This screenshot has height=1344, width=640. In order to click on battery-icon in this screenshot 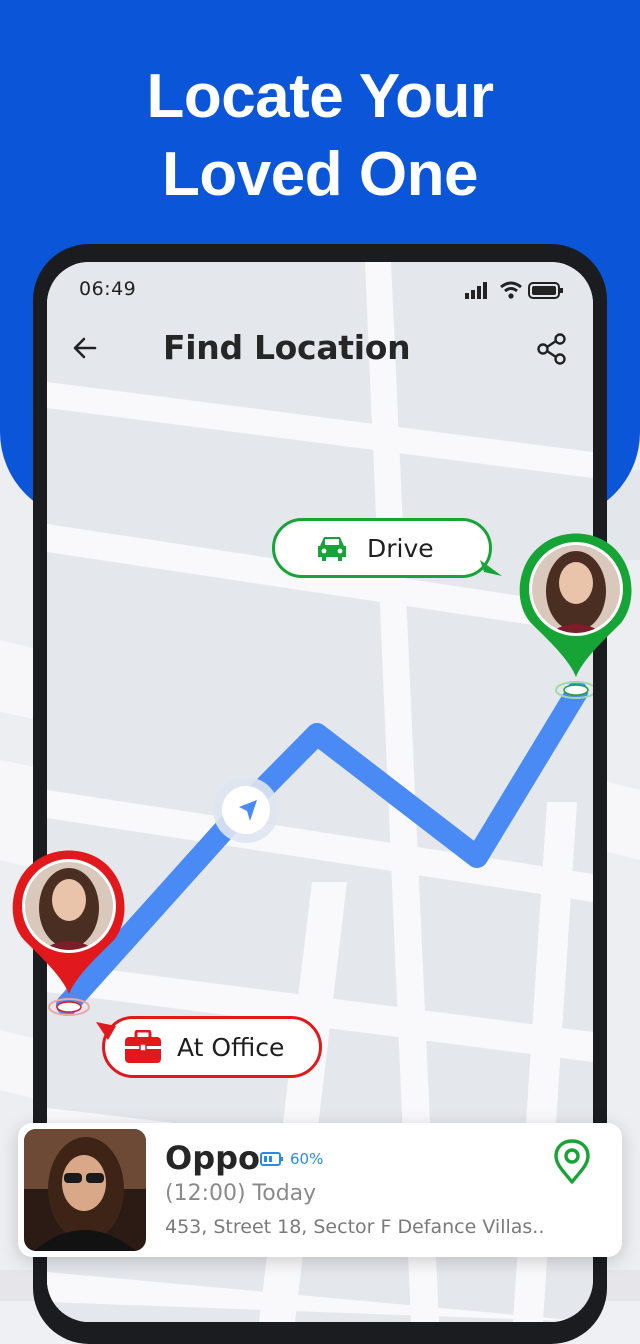, I will do `click(271, 1159)`.